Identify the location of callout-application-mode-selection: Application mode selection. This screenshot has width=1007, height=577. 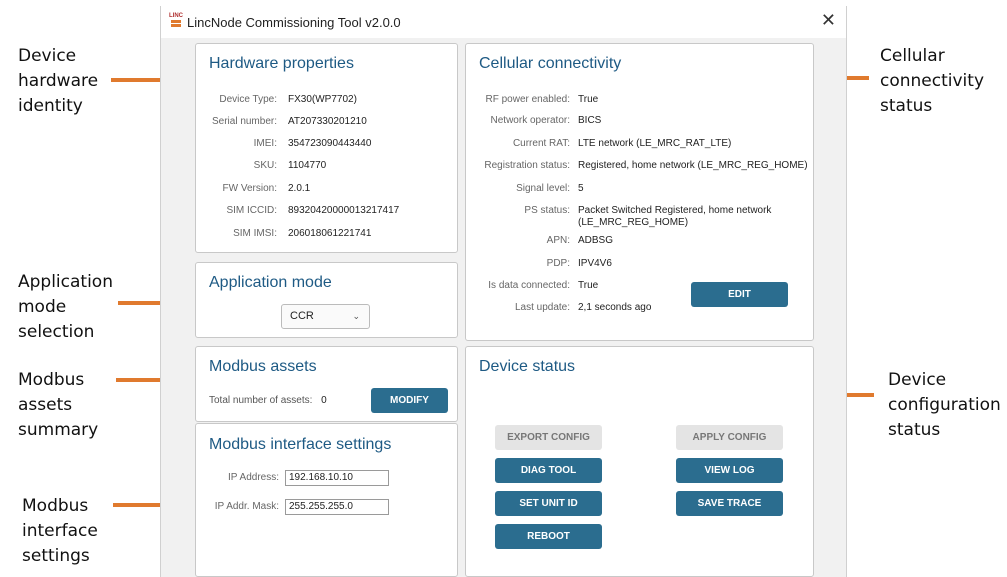
(65, 307).